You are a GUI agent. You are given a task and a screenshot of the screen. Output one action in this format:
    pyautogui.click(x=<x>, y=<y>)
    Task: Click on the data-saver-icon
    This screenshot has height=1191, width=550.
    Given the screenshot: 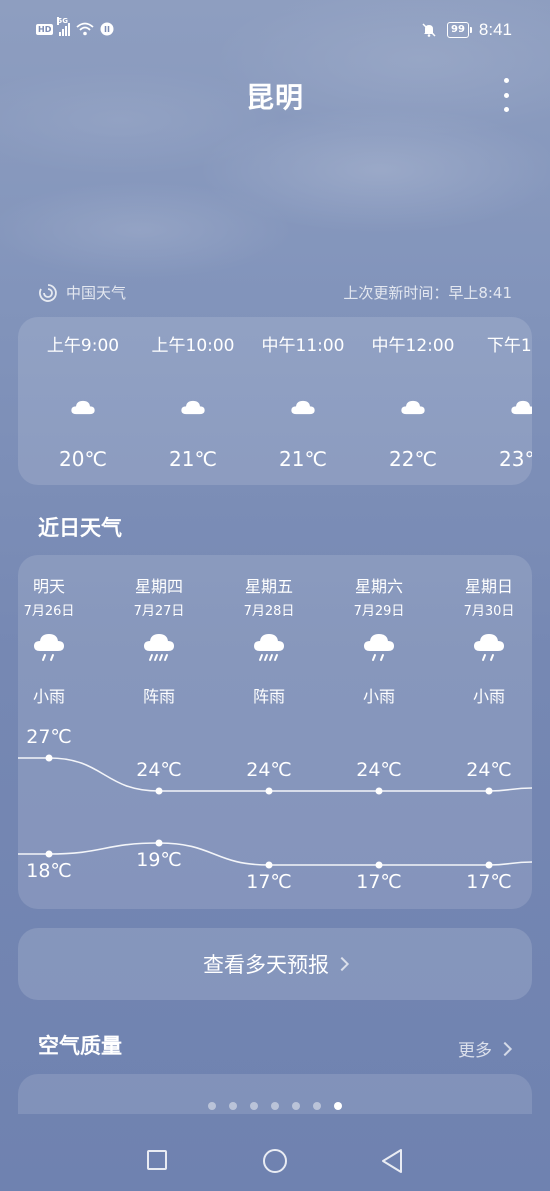 What is the action you would take?
    pyautogui.click(x=107, y=29)
    